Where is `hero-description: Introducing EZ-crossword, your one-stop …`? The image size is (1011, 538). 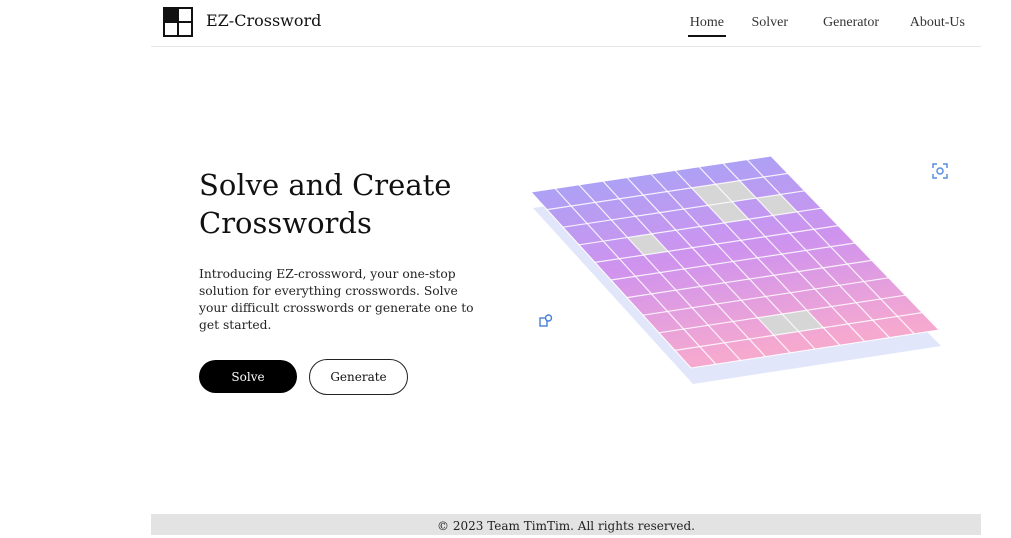 hero-description: Introducing EZ-crossword, your one-stop … is located at coordinates (336, 299).